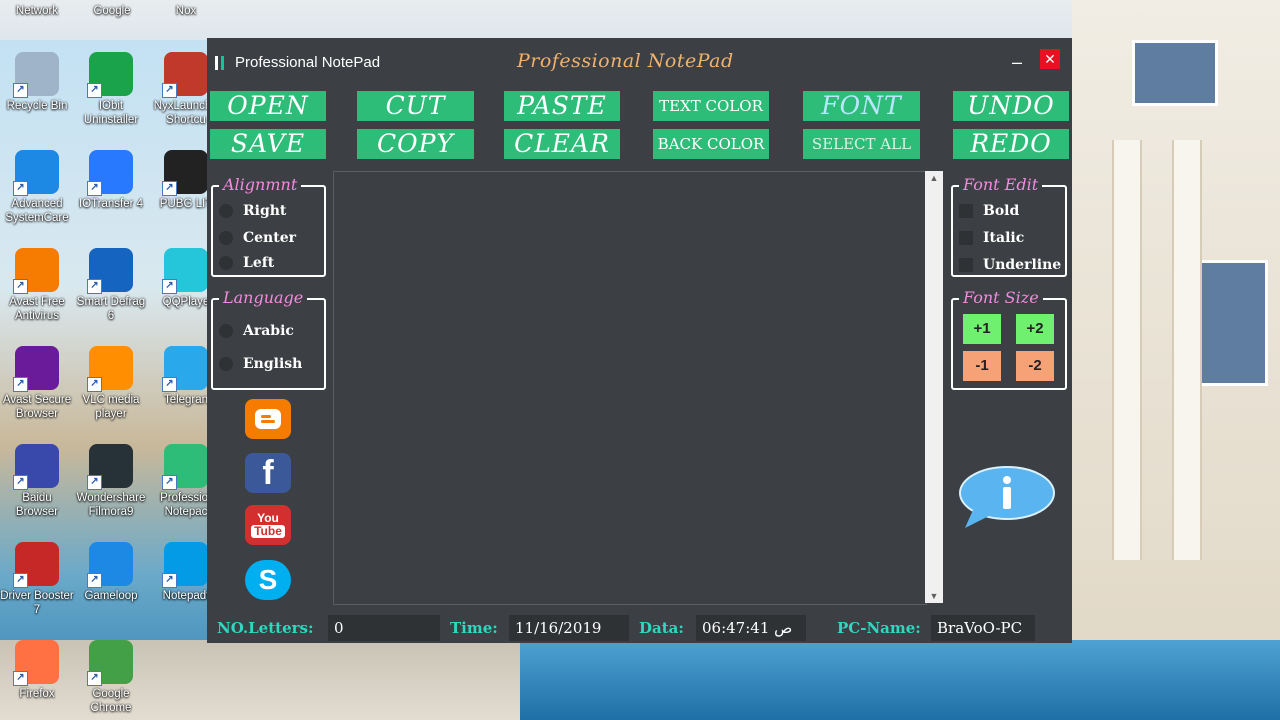 This screenshot has width=1280, height=720. What do you see at coordinates (111, 572) in the screenshot?
I see `desktop-icon: ↗ Gameloop` at bounding box center [111, 572].